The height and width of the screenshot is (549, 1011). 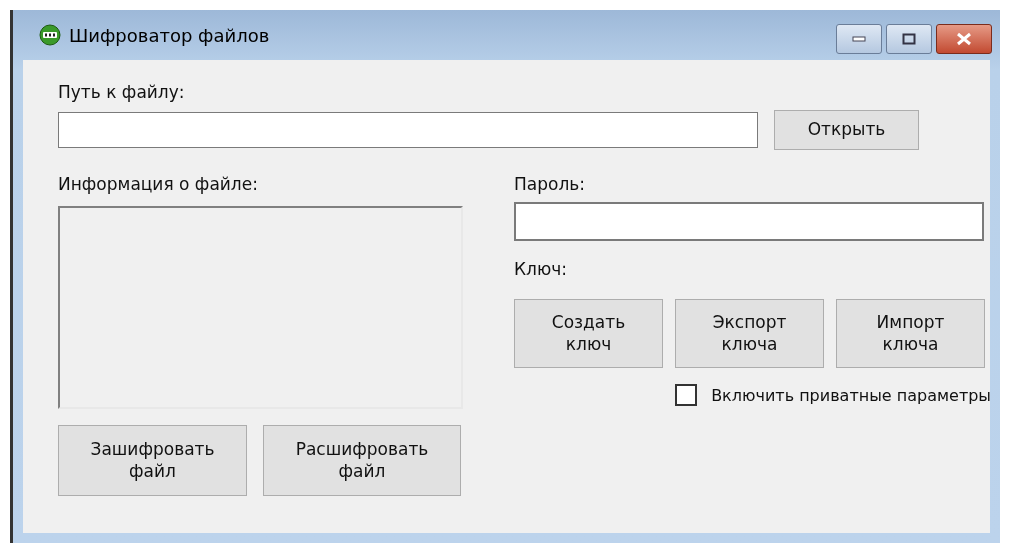 What do you see at coordinates (749, 221) in the screenshot?
I see `password-field` at bounding box center [749, 221].